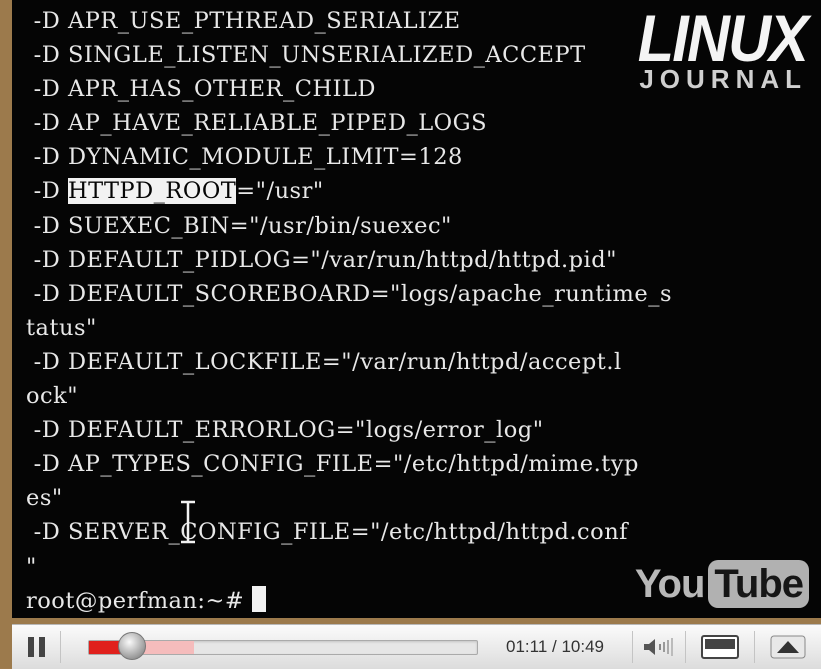  What do you see at coordinates (258, 598) in the screenshot?
I see `terminal-cursor` at bounding box center [258, 598].